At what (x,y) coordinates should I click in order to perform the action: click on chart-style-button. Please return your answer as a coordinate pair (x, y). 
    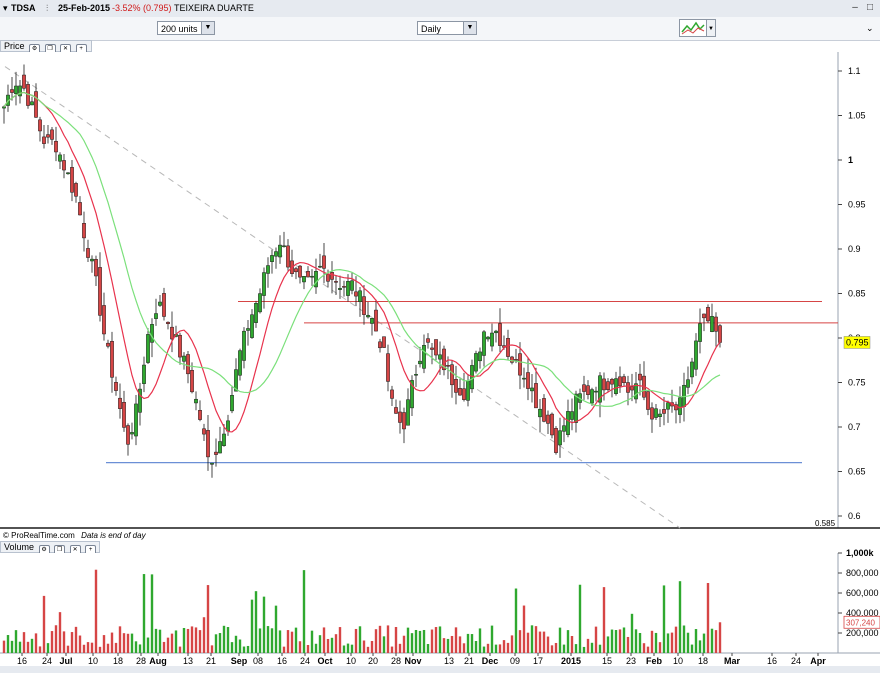
    Looking at the image, I should click on (693, 28).